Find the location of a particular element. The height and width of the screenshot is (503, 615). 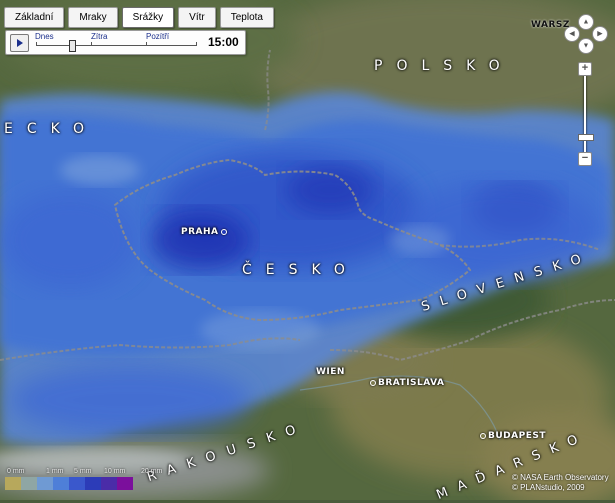

time-panel: Dnes Zítra Pozítří 15:00 is located at coordinates (125, 42).